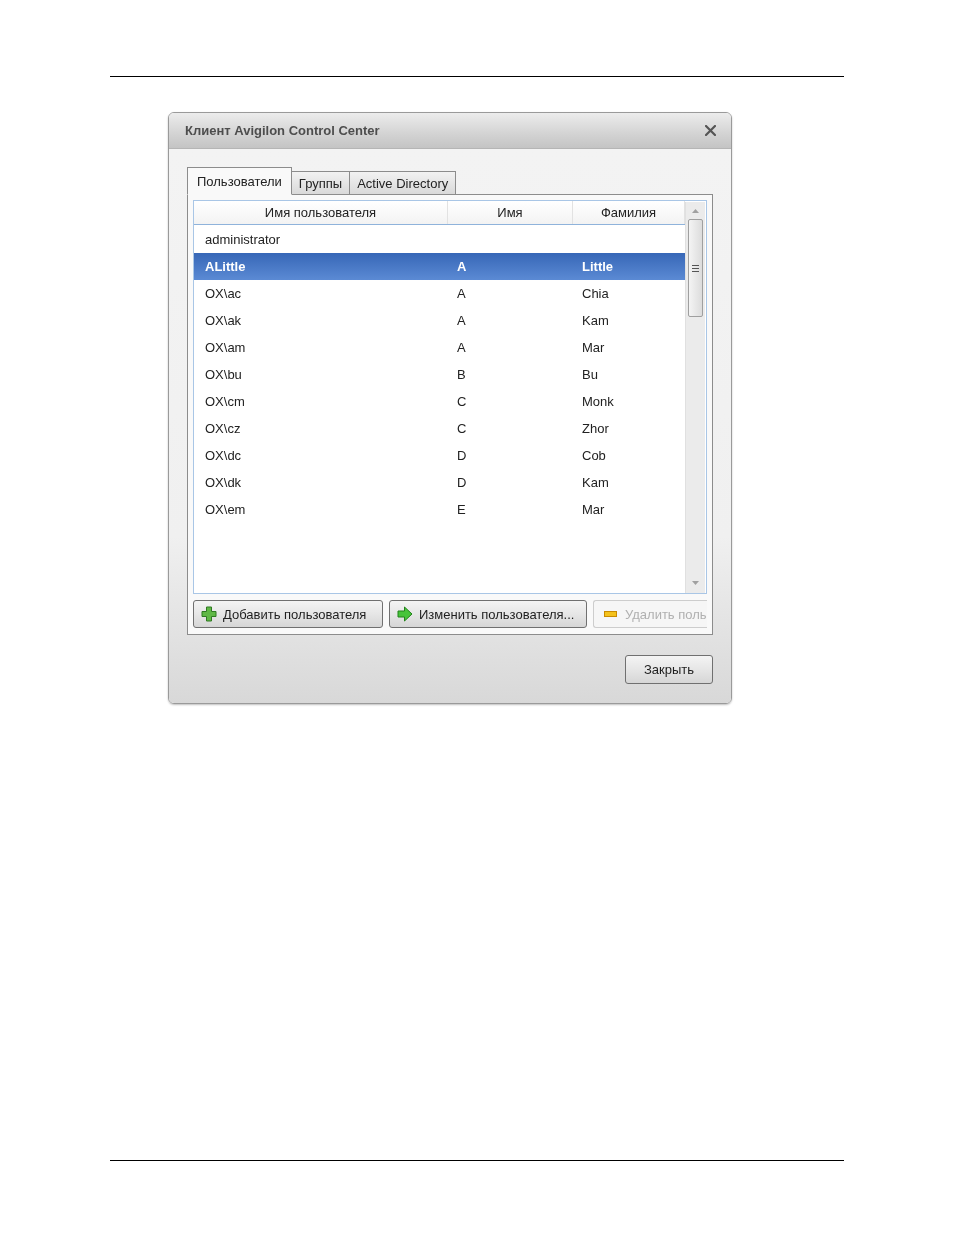 This screenshot has width=954, height=1235. What do you see at coordinates (439, 320) in the screenshot?
I see `table-row: OX\ak A Kam` at bounding box center [439, 320].